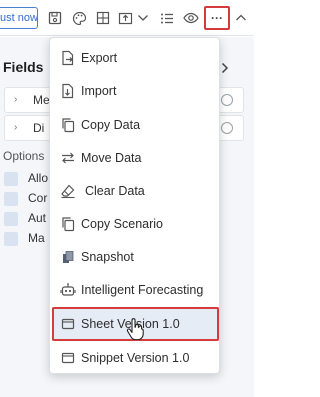 This screenshot has width=320, height=397. I want to click on hand-cursor-icon, so click(135, 329).